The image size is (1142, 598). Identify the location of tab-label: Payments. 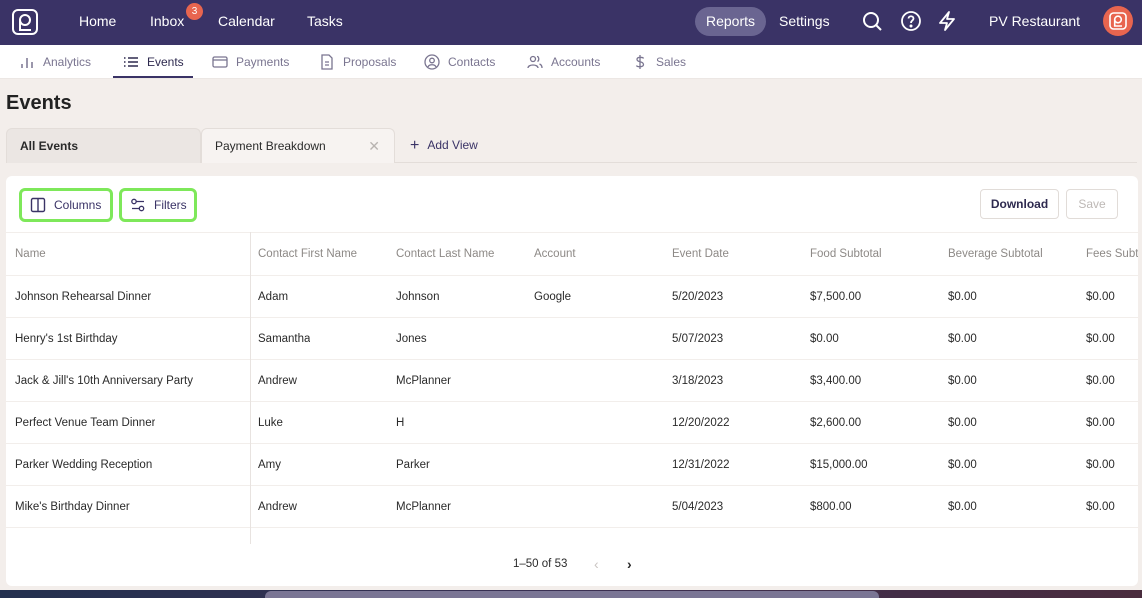
(263, 62).